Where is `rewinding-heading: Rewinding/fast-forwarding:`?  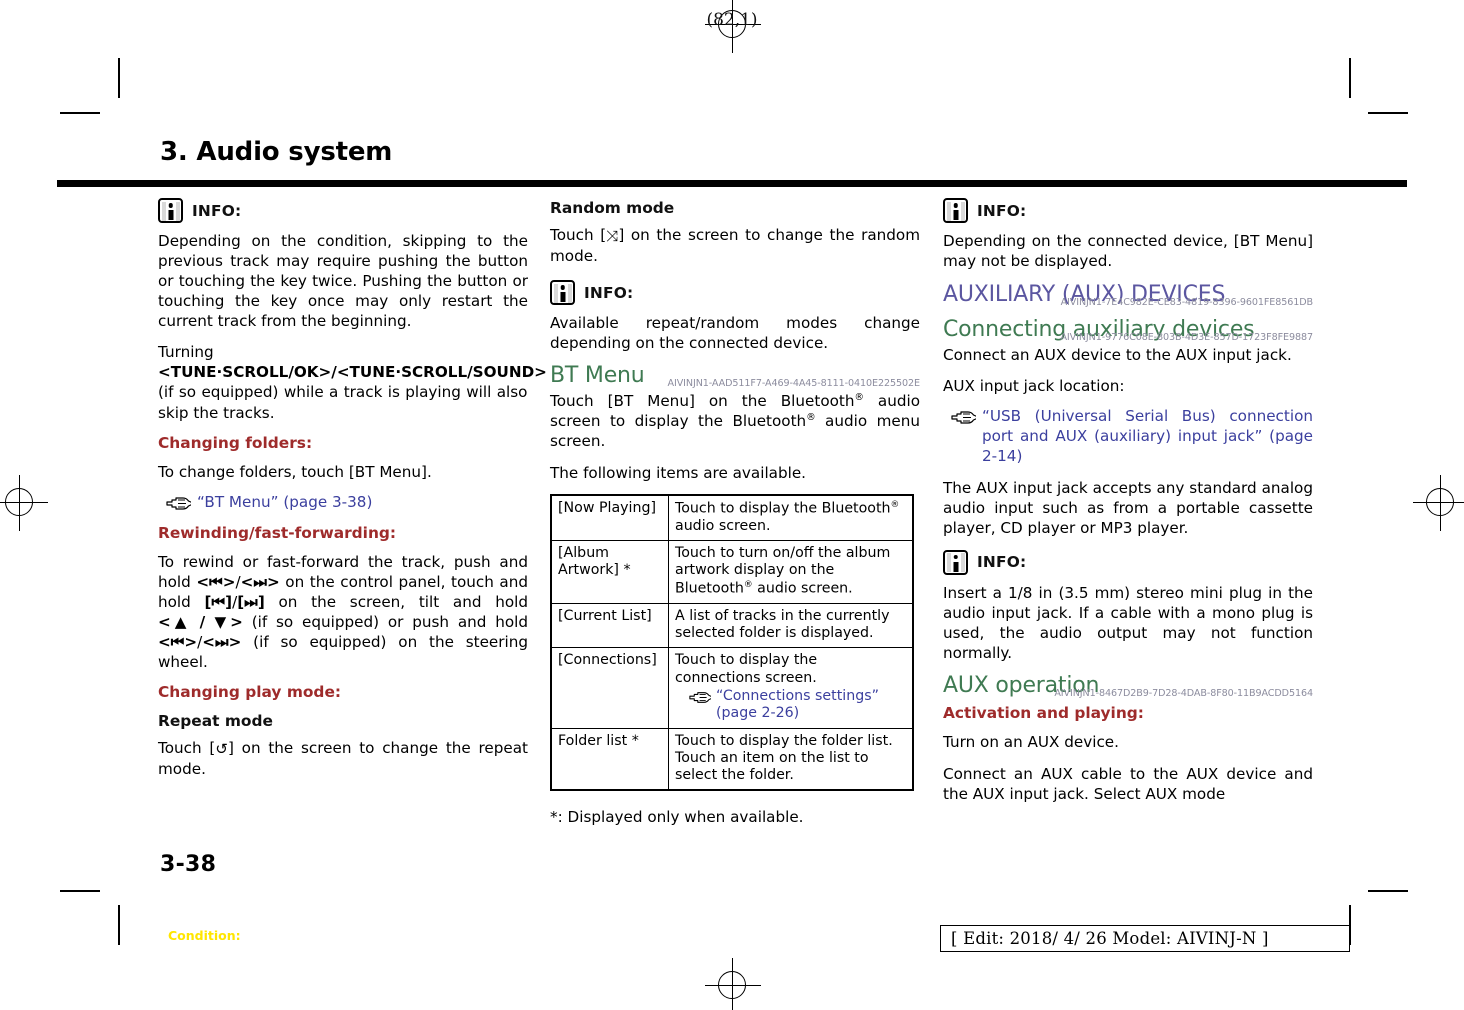
rewinding-heading: Rewinding/fast-forwarding: is located at coordinates (277, 532).